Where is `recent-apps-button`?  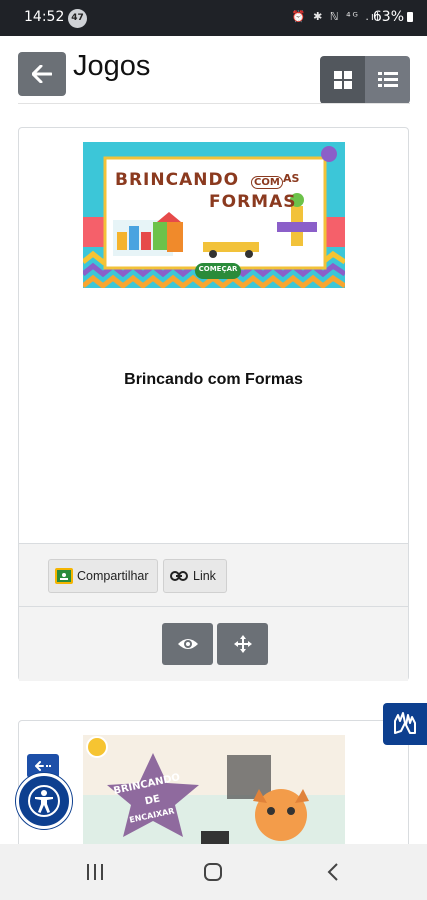 recent-apps-button is located at coordinates (95, 872).